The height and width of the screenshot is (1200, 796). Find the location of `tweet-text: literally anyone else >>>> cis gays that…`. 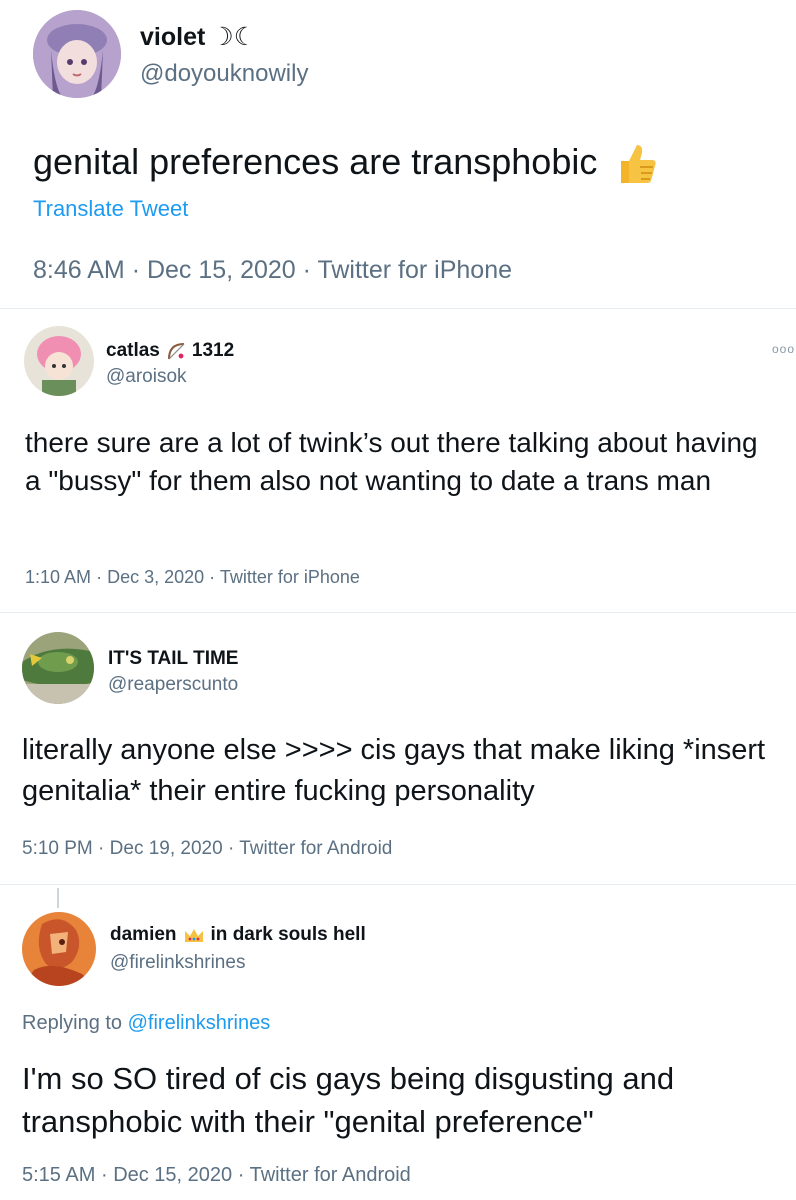

tweet-text: literally anyone else >>>> cis gays that… is located at coordinates (394, 770).